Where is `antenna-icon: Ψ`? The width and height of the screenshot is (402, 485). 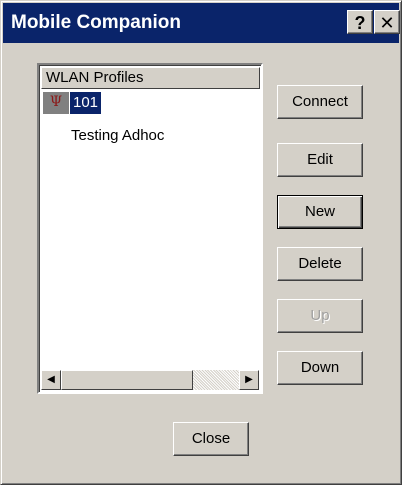 antenna-icon: Ψ is located at coordinates (56, 103).